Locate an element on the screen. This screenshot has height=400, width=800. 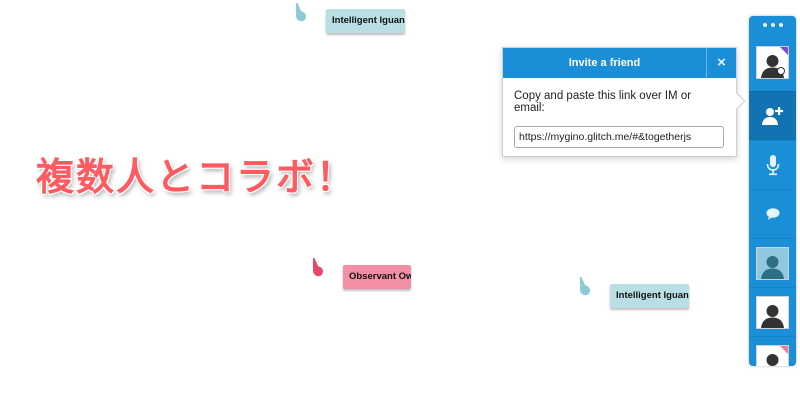
microphone-icon is located at coordinates (772, 165).